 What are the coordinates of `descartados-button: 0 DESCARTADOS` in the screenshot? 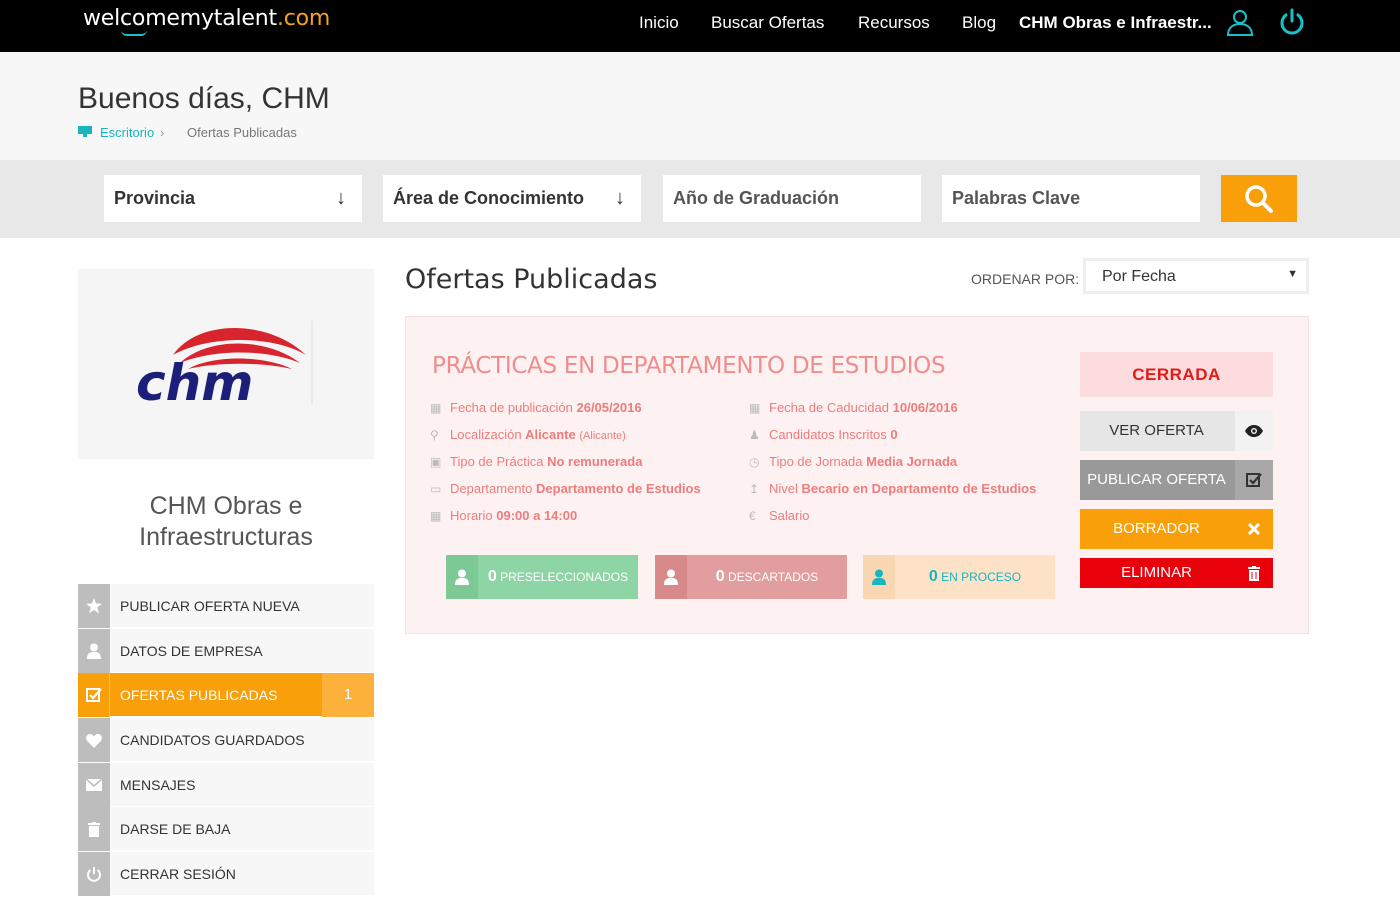 It's located at (751, 577).